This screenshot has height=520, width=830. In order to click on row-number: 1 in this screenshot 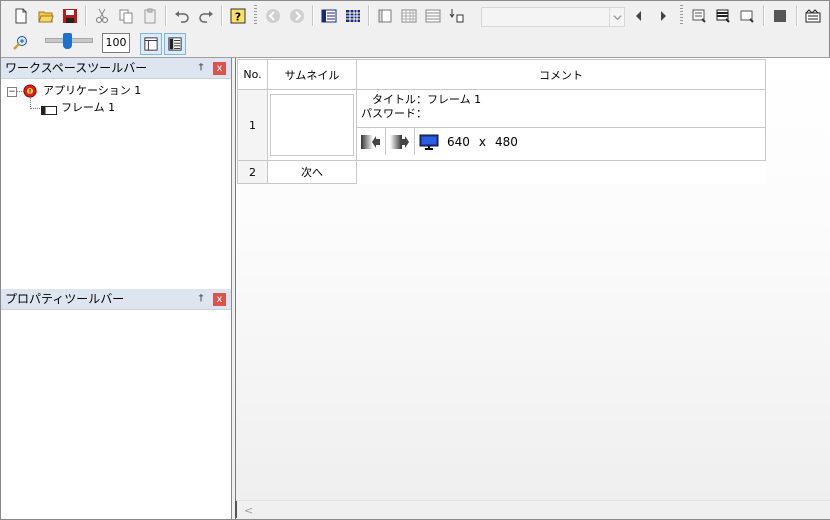, I will do `click(252, 125)`.